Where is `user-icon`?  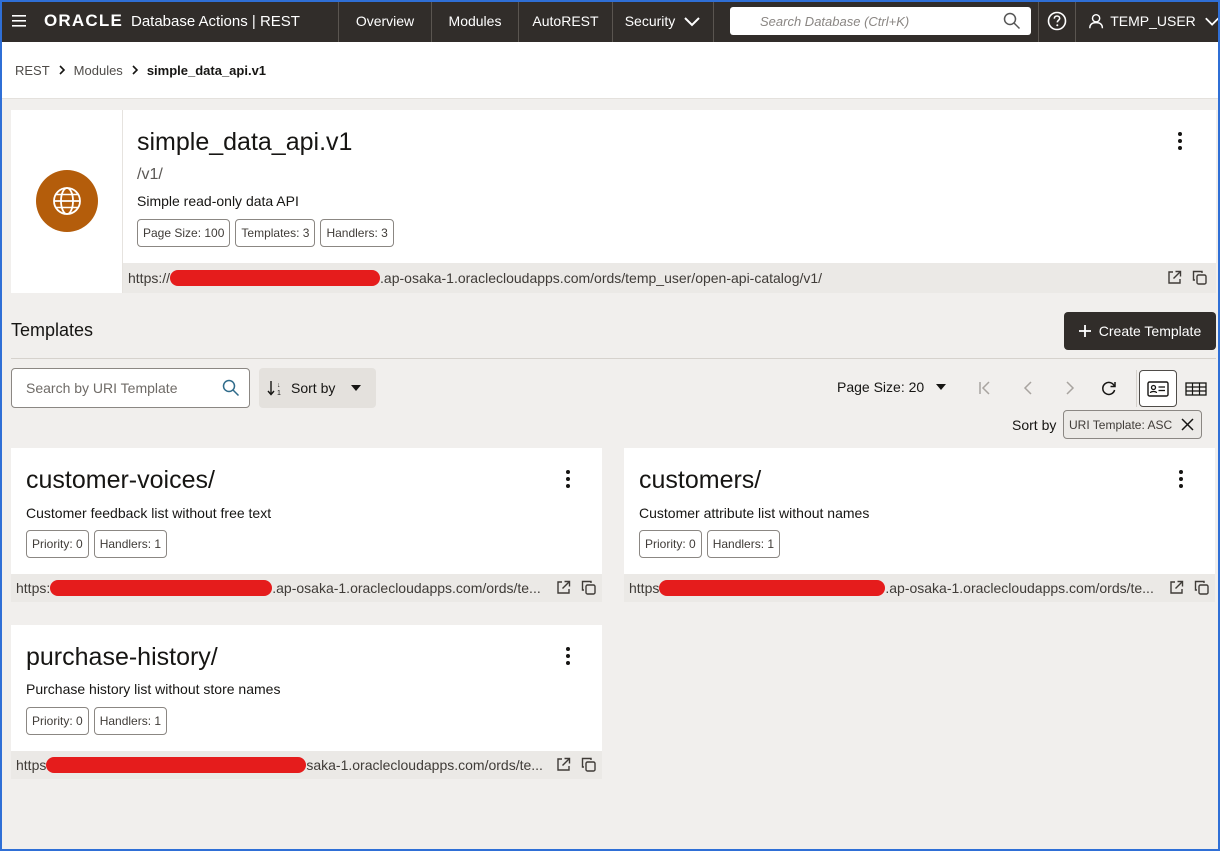
user-icon is located at coordinates (1096, 21).